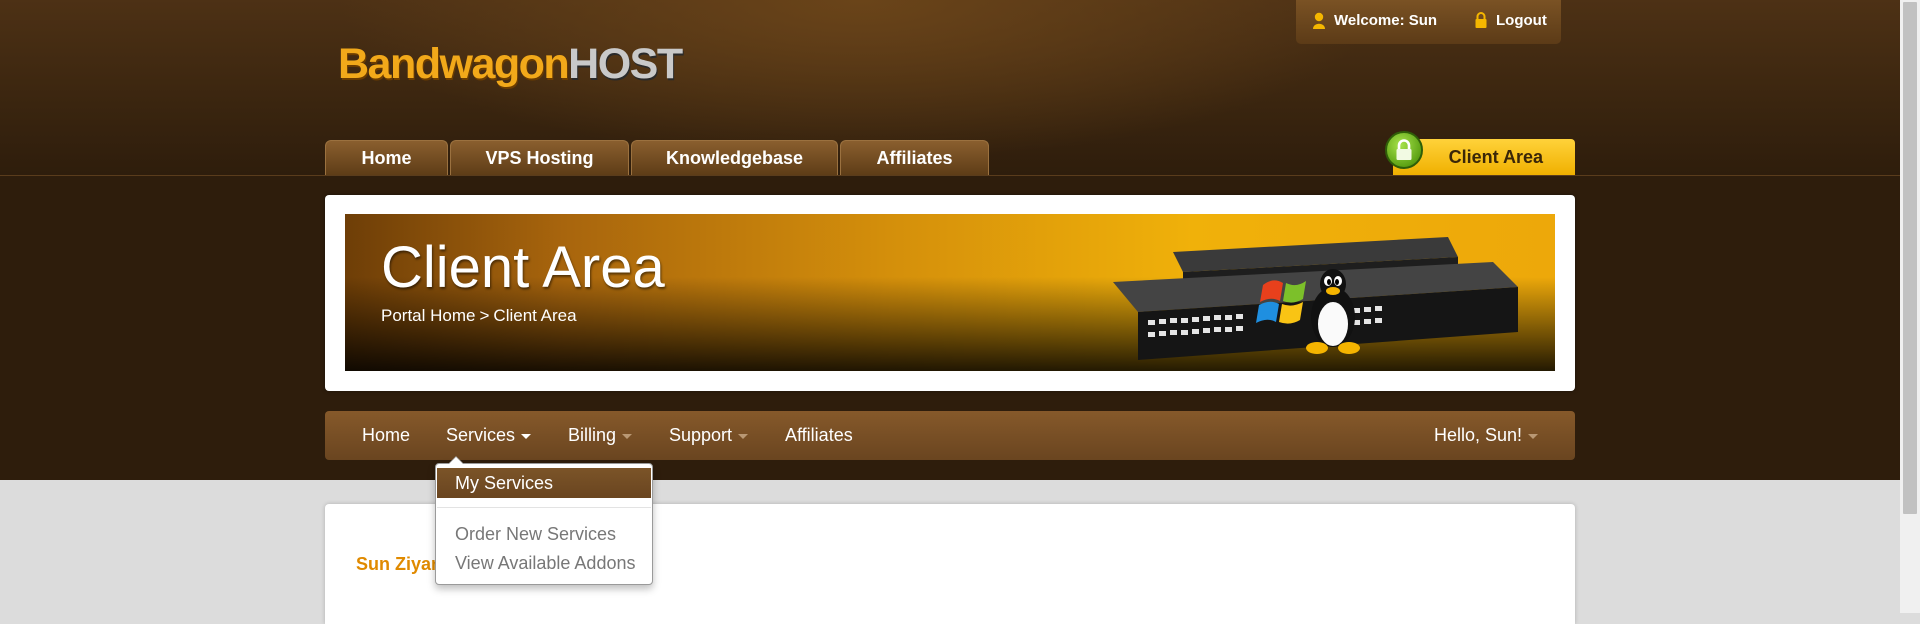  Describe the element at coordinates (523, 267) in the screenshot. I see `page-title: Client Area` at that location.